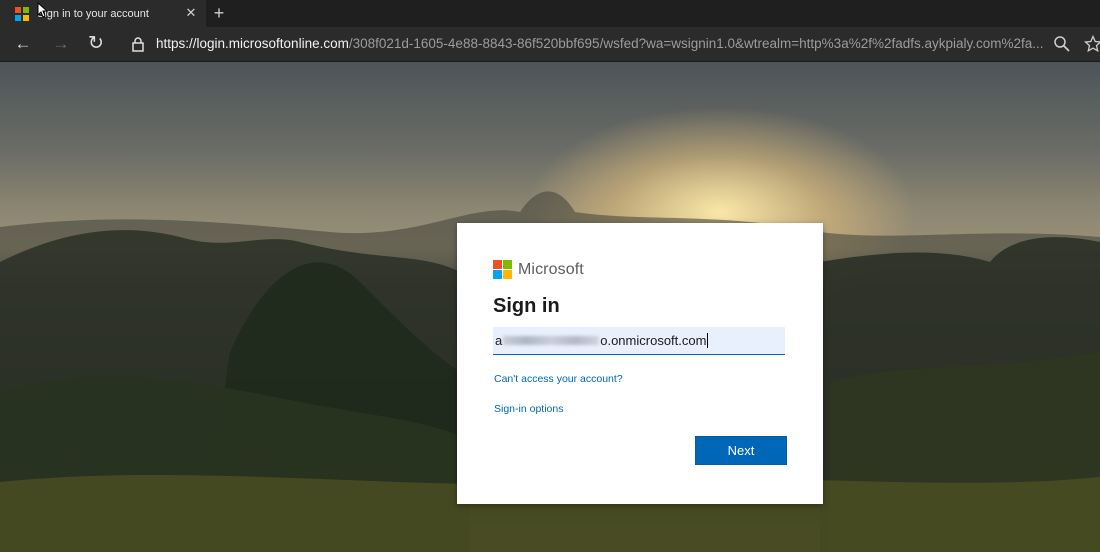 The width and height of the screenshot is (1100, 552). Describe the element at coordinates (708, 340) in the screenshot. I see `text-caret` at that location.